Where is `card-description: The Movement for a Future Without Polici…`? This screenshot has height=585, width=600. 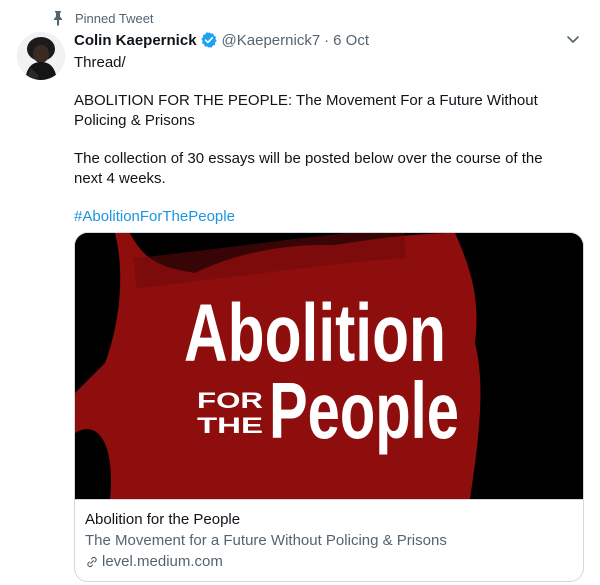 card-description: The Movement for a Future Without Polici… is located at coordinates (266, 540).